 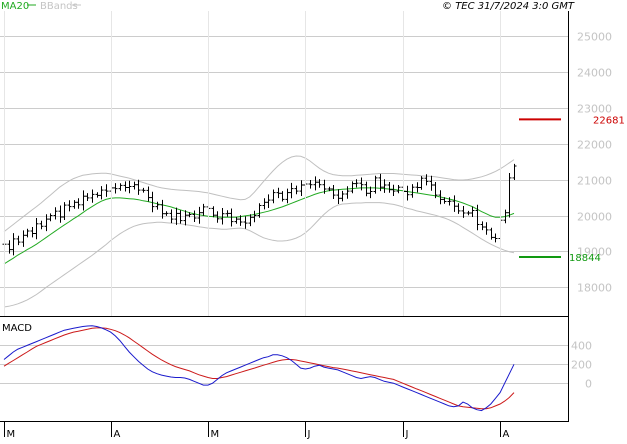 What do you see at coordinates (581, 365) in the screenshot?
I see `macd-tick-label: 200` at bounding box center [581, 365].